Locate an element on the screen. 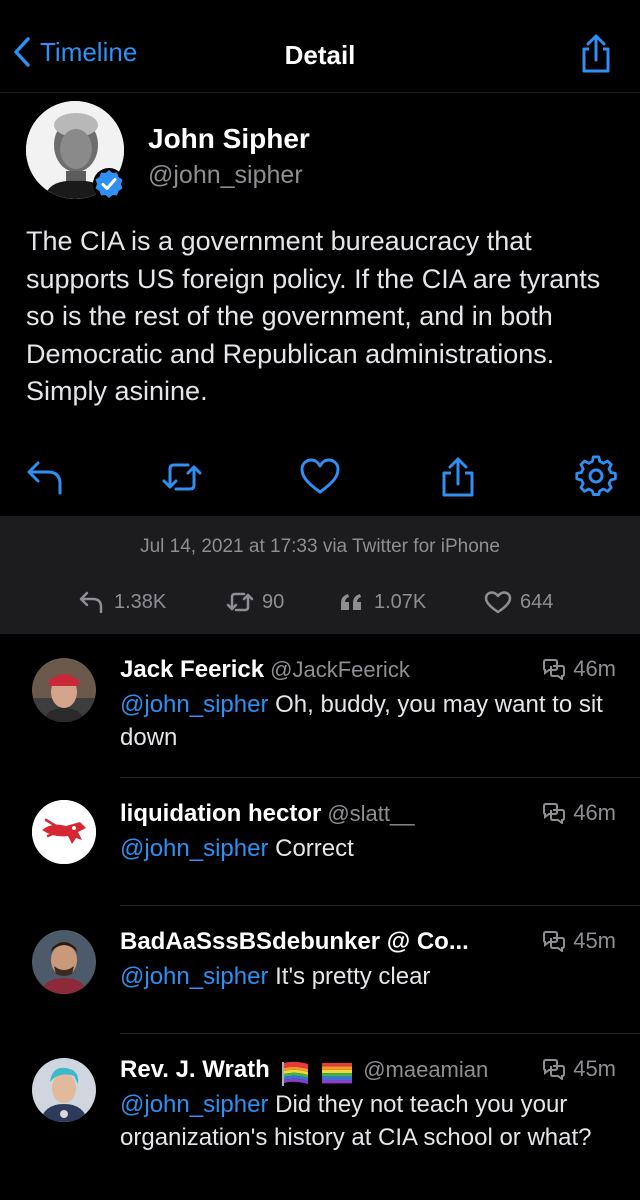  share-tweet-button is located at coordinates (458, 477).